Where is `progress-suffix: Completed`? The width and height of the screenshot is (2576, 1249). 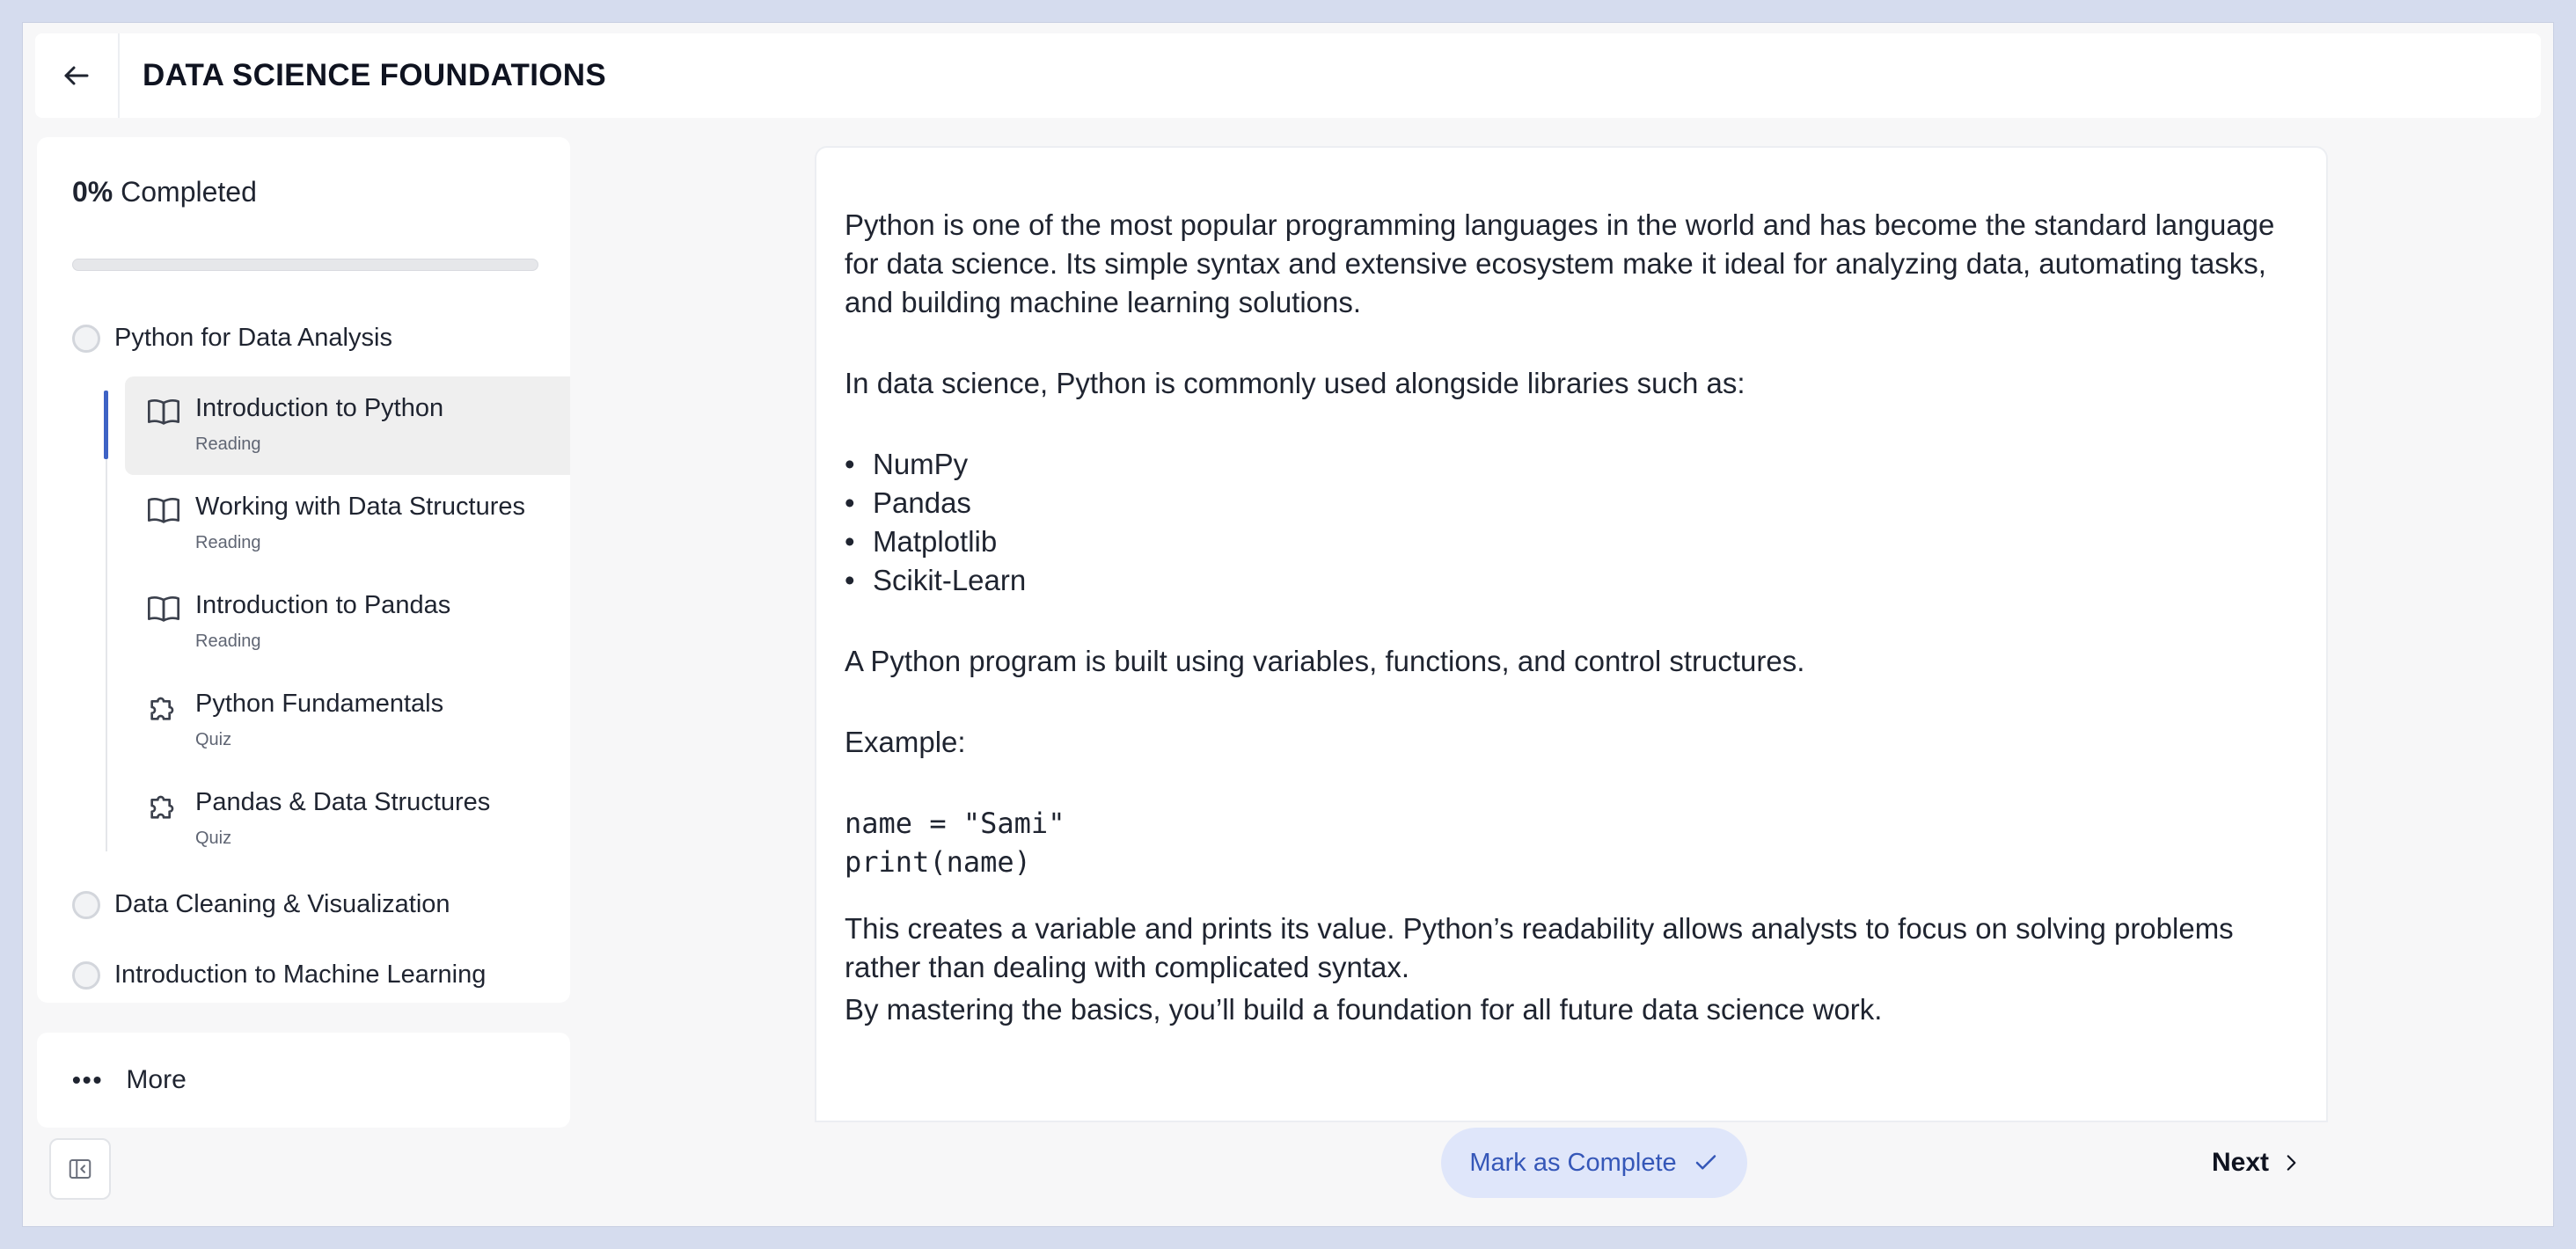 progress-suffix: Completed is located at coordinates (189, 192).